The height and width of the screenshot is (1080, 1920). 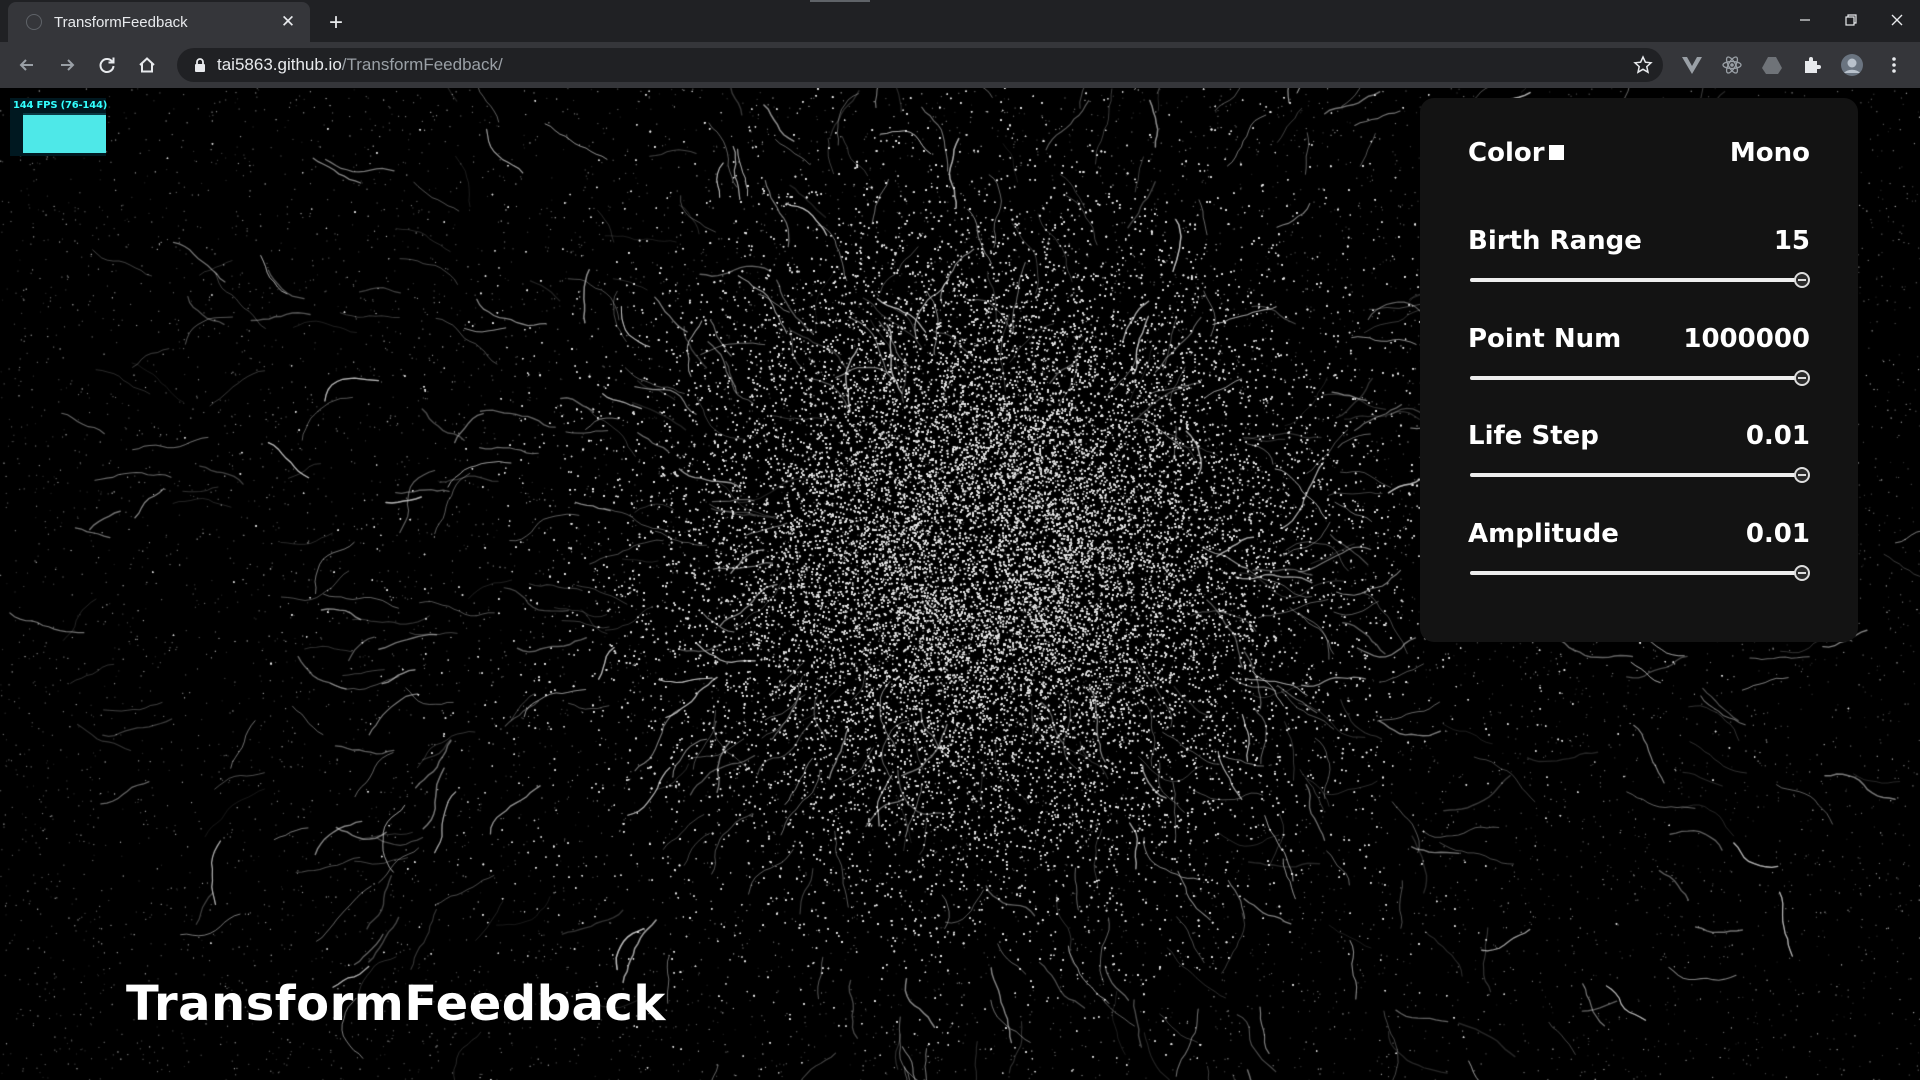 I want to click on new-tab-button: +, so click(x=336, y=23).